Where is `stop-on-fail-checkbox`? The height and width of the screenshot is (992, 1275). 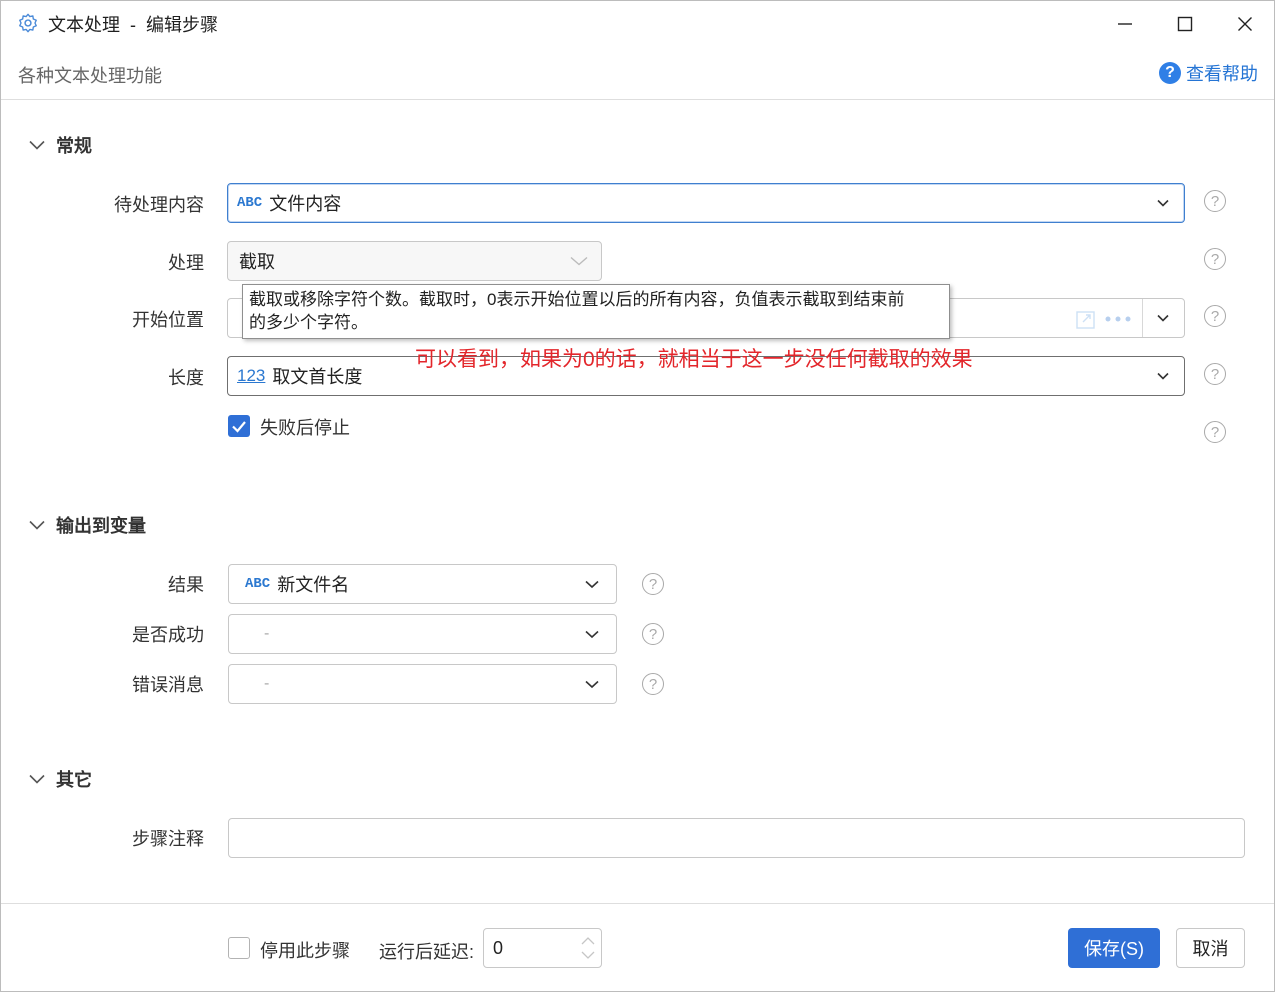 stop-on-fail-checkbox is located at coordinates (239, 426).